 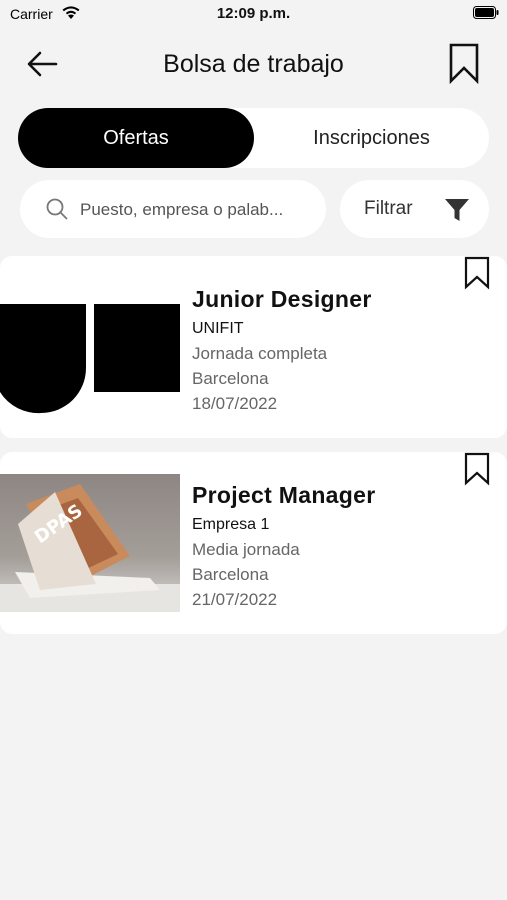 I want to click on job-title: Project Manager, so click(x=284, y=495).